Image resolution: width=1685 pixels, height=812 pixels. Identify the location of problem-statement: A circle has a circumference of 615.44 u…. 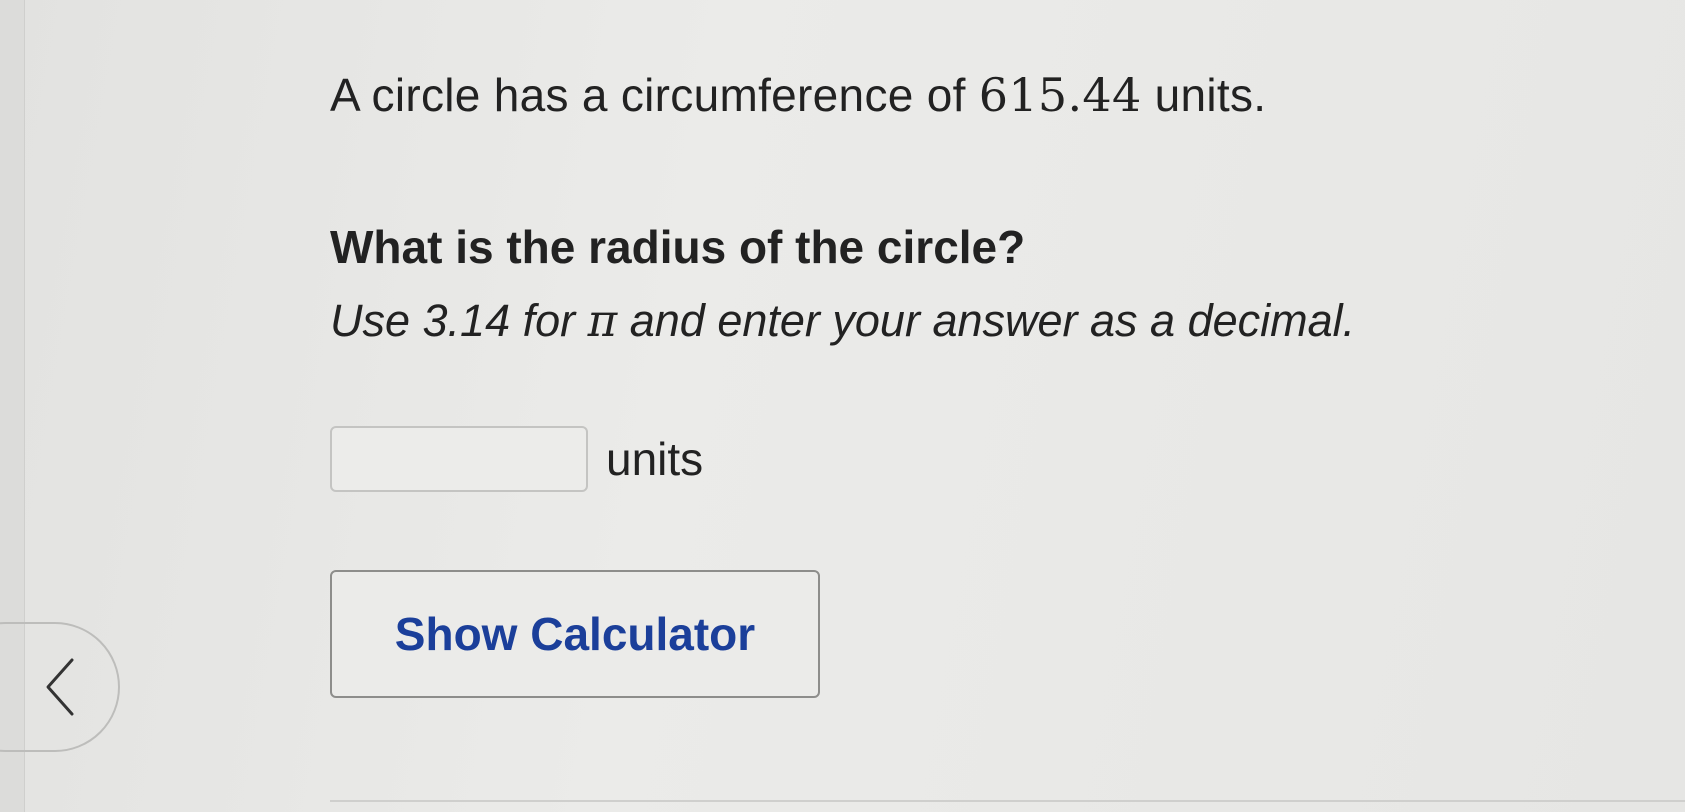
(980, 95).